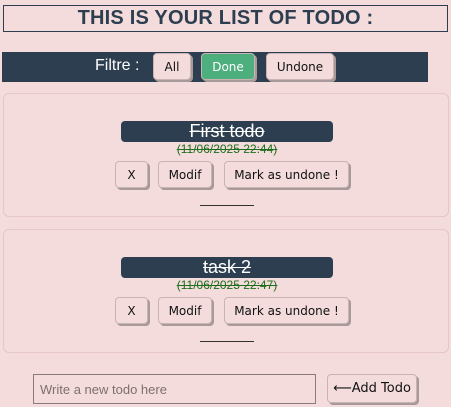 This screenshot has height=407, width=451. Describe the element at coordinates (117, 65) in the screenshot. I see `filter-label: Filtre :` at that location.